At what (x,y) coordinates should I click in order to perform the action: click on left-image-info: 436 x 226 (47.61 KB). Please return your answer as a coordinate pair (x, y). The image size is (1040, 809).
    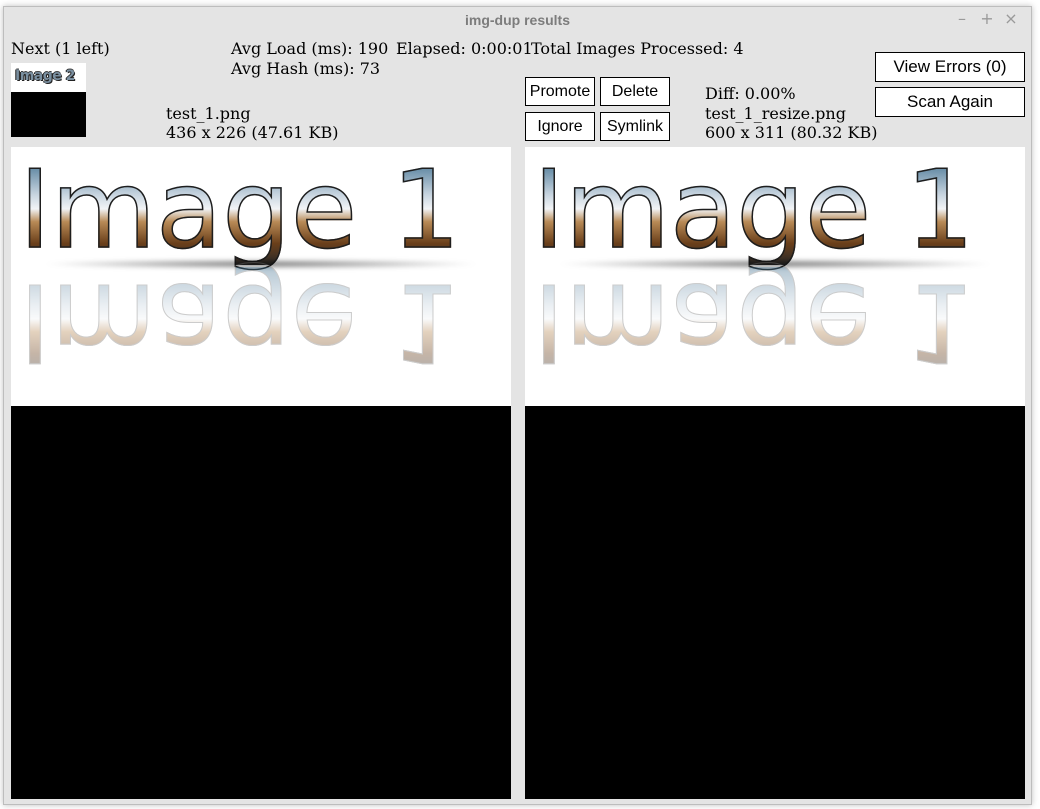
    Looking at the image, I should click on (252, 132).